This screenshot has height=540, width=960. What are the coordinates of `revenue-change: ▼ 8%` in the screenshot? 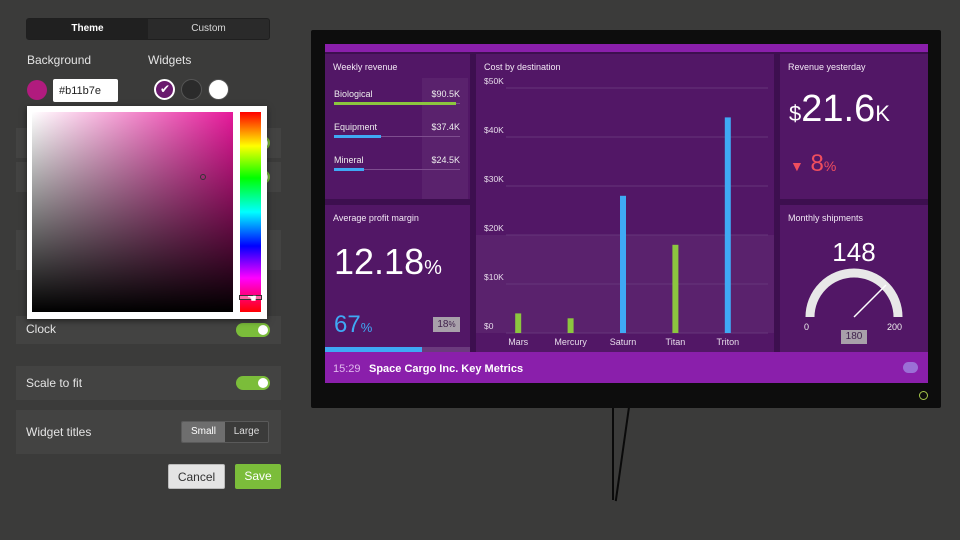 It's located at (813, 164).